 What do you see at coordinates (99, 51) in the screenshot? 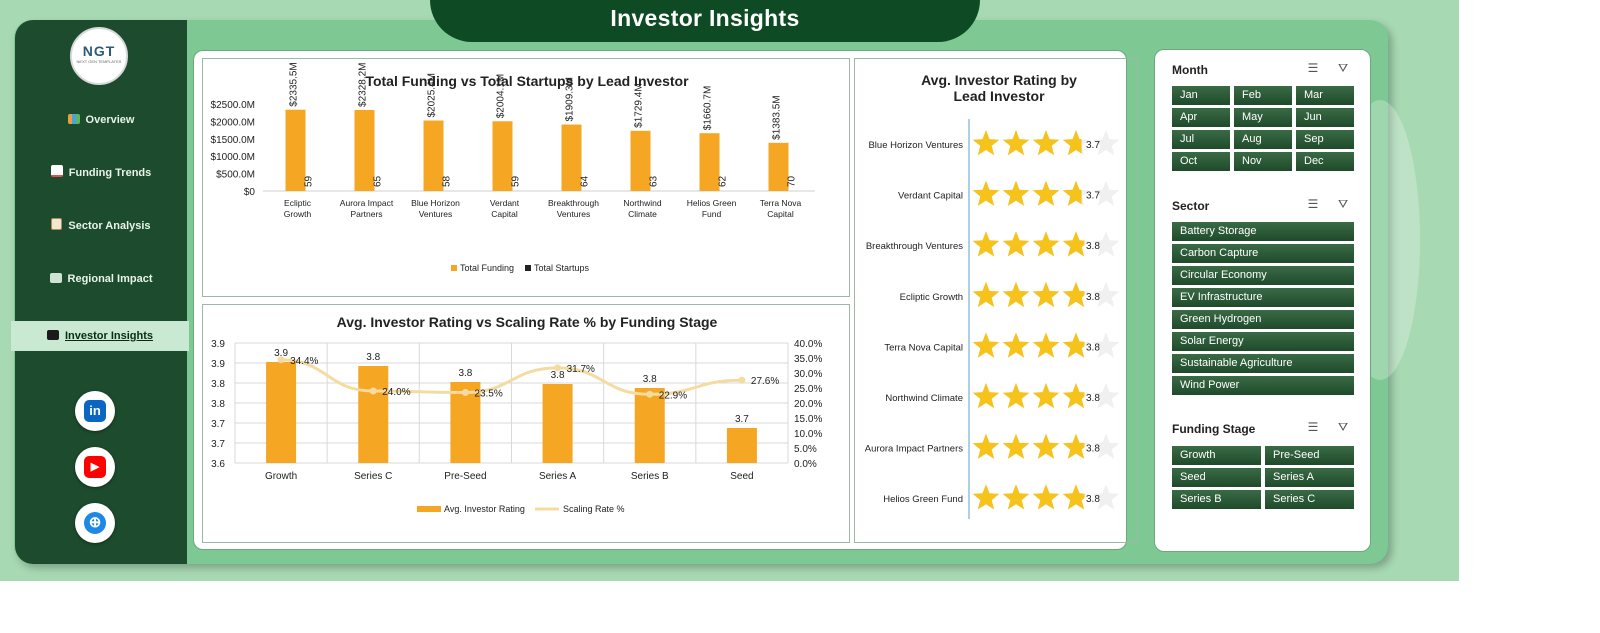
I see `logo-text: NGT` at bounding box center [99, 51].